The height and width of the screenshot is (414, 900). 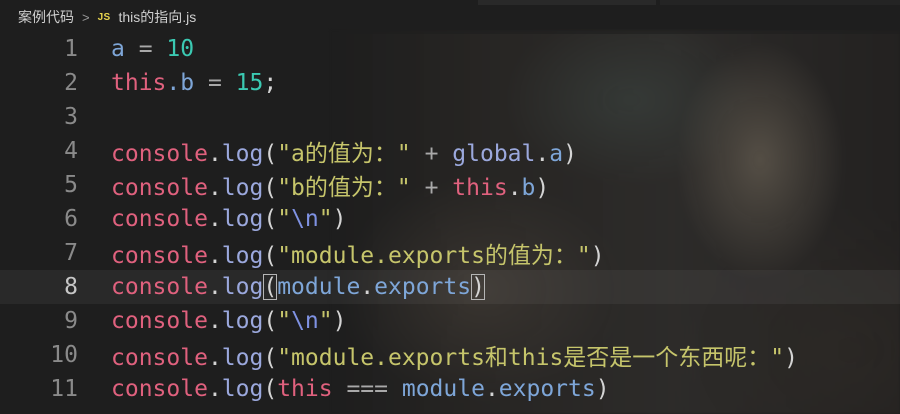 What do you see at coordinates (431, 188) in the screenshot?
I see `token-operator: +` at bounding box center [431, 188].